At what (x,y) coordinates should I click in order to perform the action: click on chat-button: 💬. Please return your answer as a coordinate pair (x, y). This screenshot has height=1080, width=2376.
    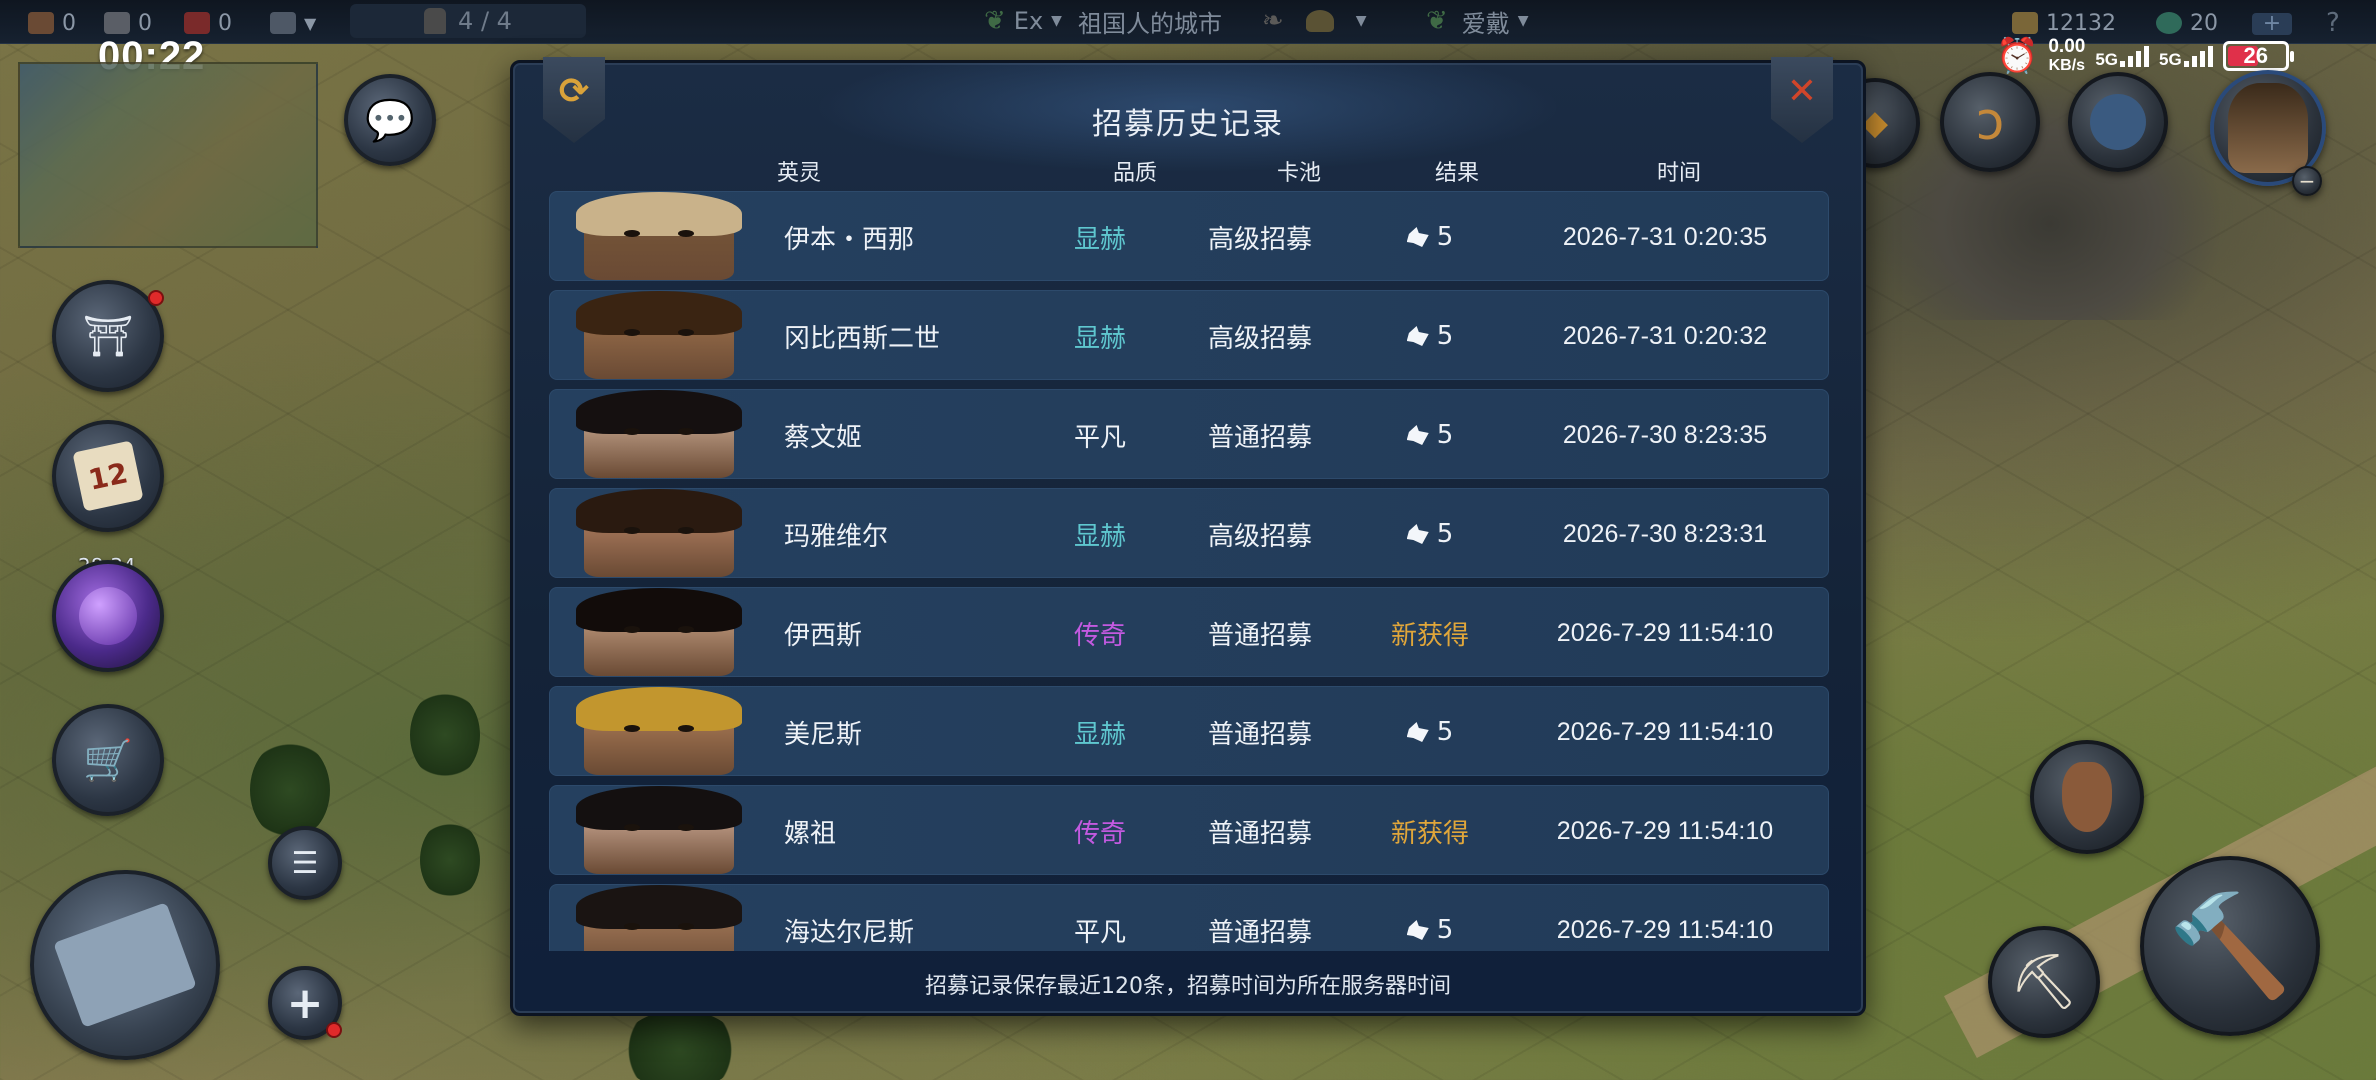
    Looking at the image, I should click on (390, 120).